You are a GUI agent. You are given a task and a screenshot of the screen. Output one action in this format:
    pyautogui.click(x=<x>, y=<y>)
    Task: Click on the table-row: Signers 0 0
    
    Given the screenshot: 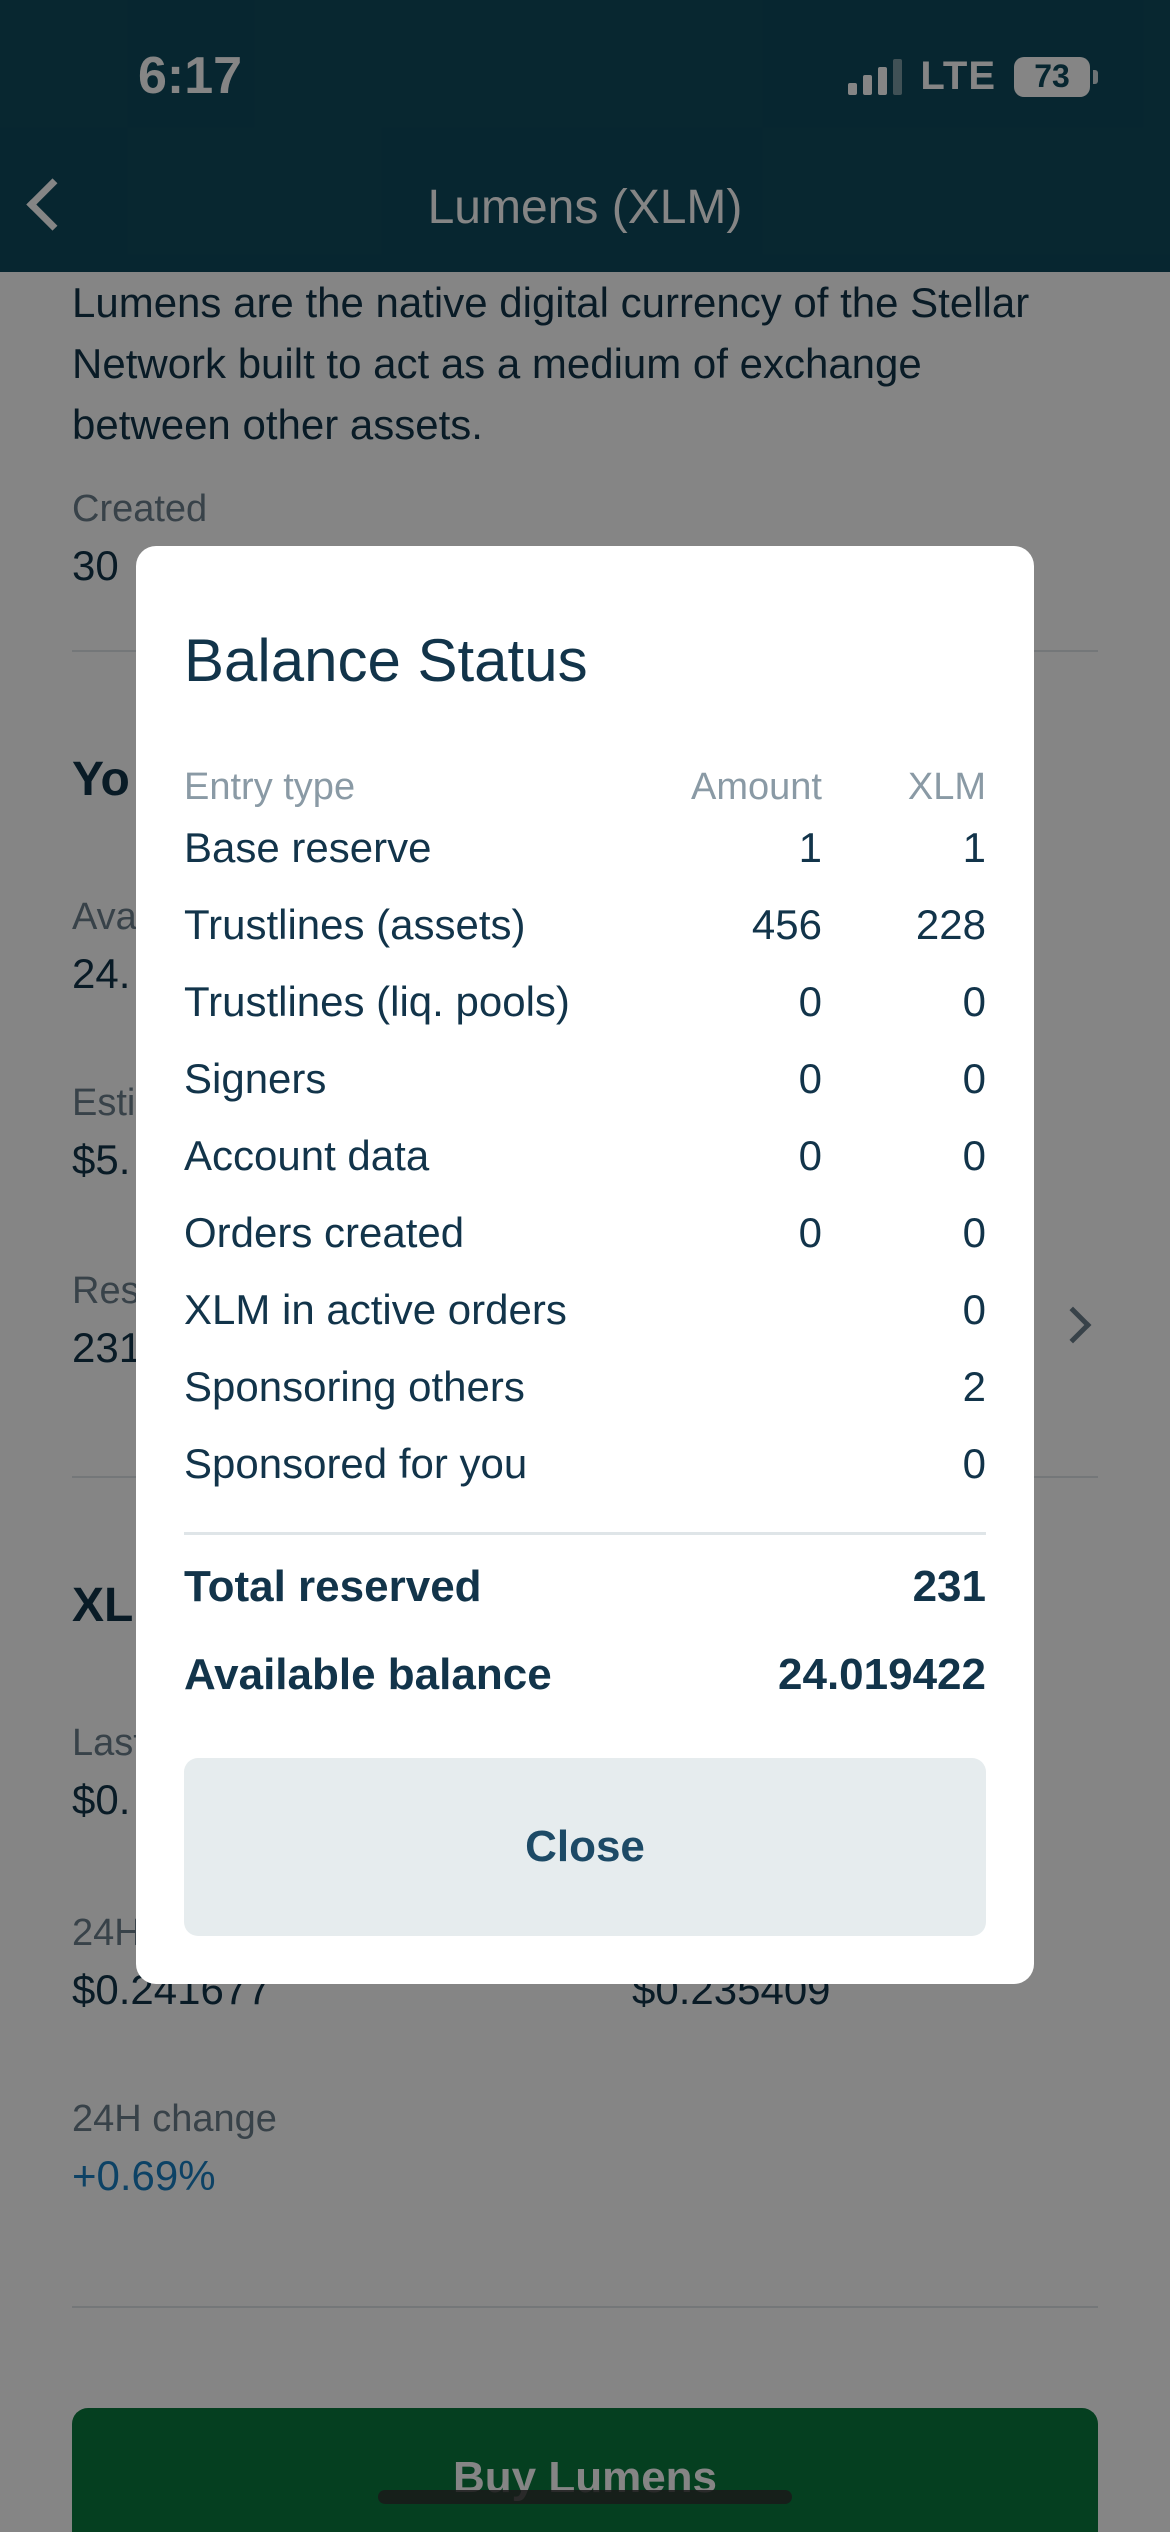 What is the action you would take?
    pyautogui.click(x=585, y=1085)
    